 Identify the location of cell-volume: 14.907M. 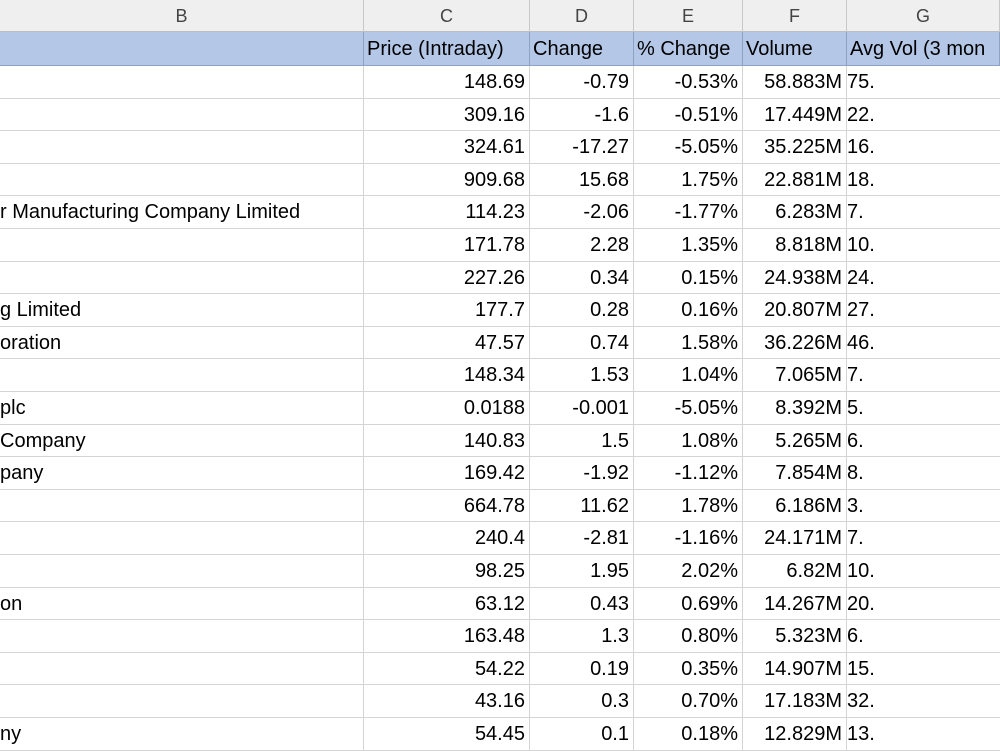
(795, 669).